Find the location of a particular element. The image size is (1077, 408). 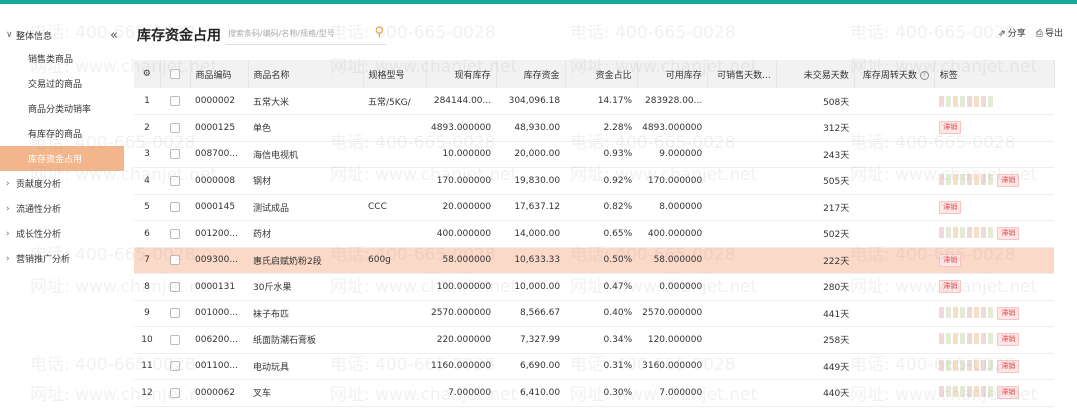

row-number: 3 is located at coordinates (147, 154).